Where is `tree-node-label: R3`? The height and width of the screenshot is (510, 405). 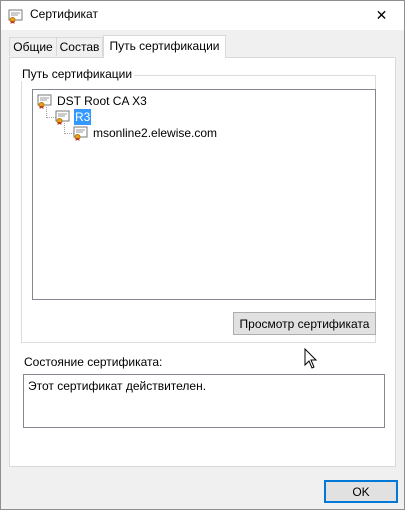
tree-node-label: R3 is located at coordinates (83, 117).